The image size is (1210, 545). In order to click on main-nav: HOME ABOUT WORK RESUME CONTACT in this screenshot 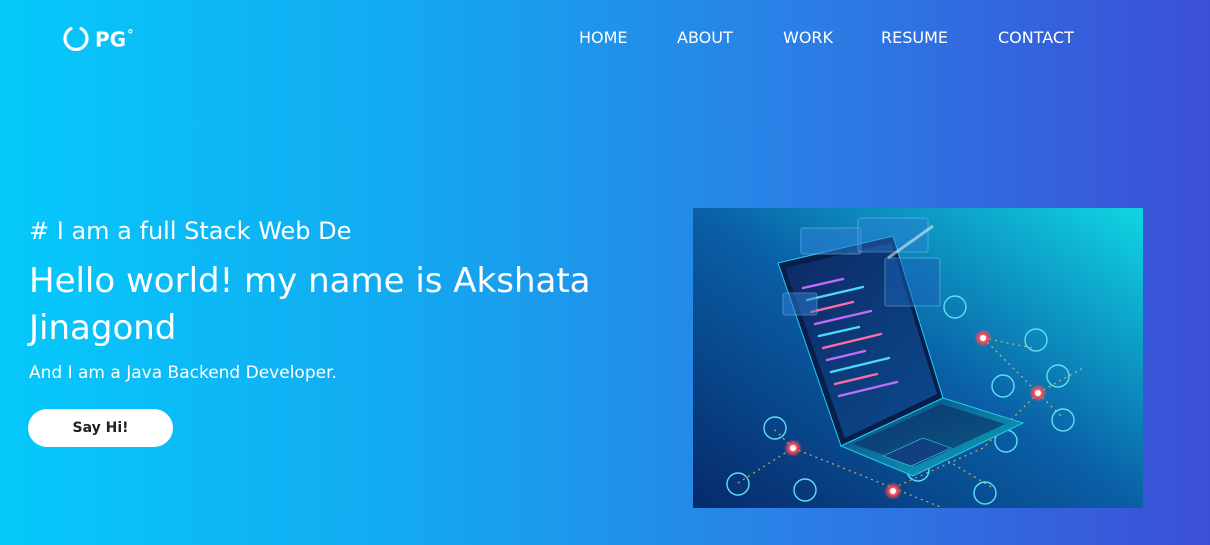, I will do `click(833, 38)`.